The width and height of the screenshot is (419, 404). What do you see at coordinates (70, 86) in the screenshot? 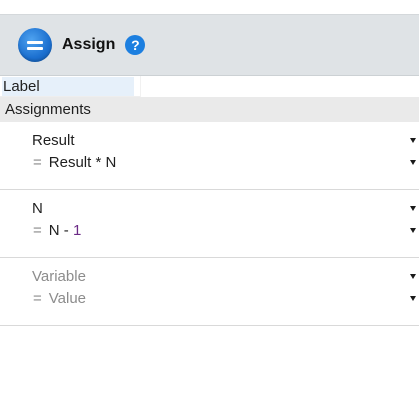
I see `label-caption-cell: Label` at bounding box center [70, 86].